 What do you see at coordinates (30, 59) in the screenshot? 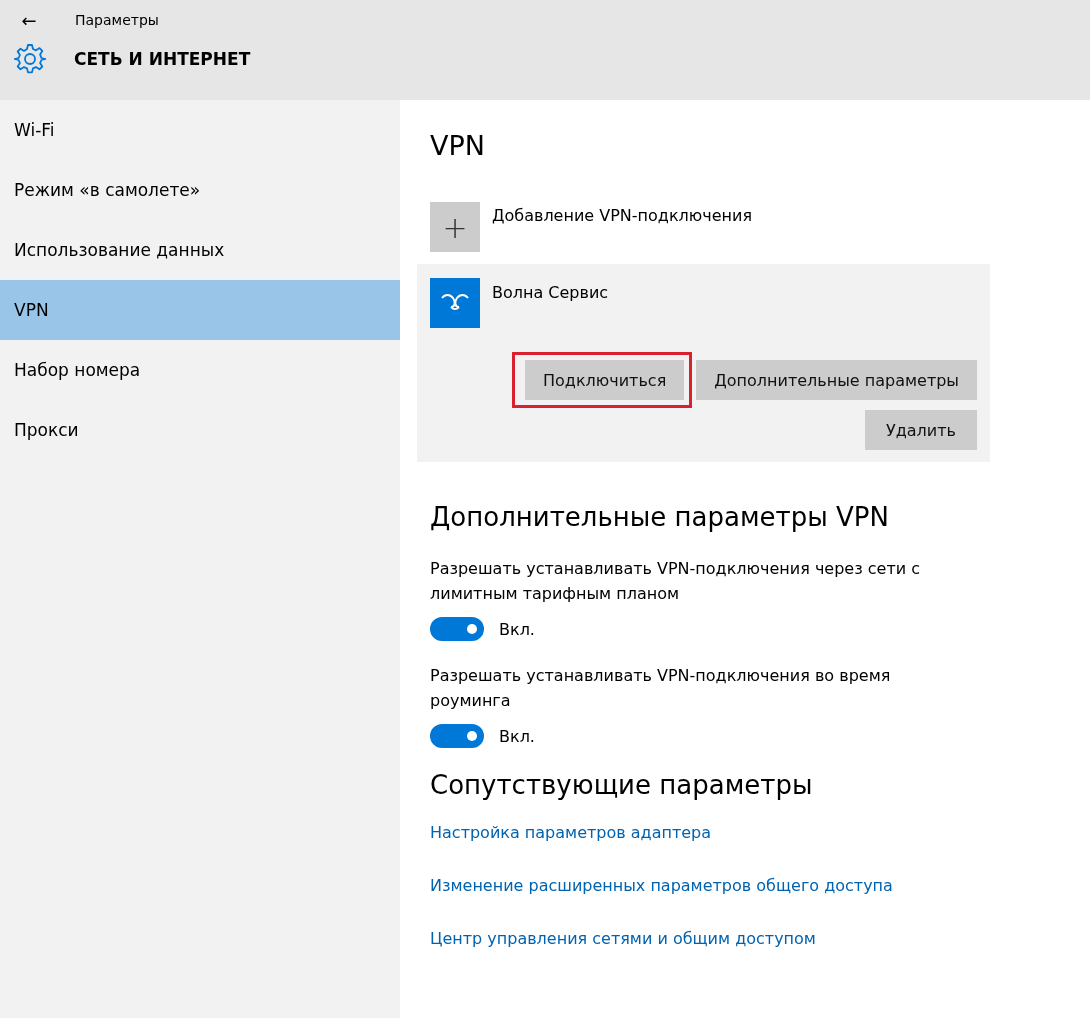
I see `settings-icon` at bounding box center [30, 59].